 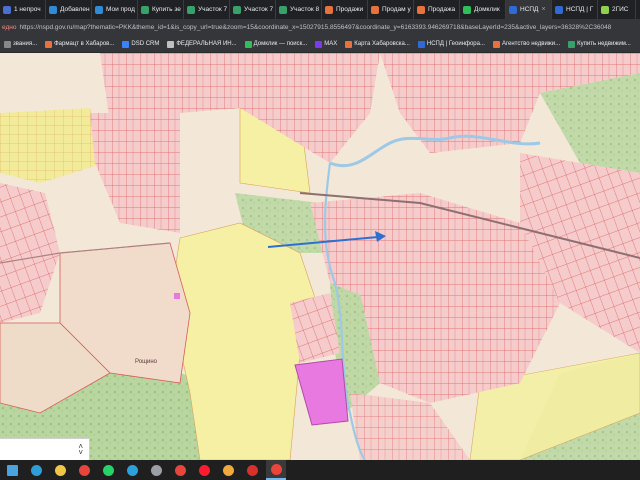 I want to click on file-explorer-icon, so click(x=60, y=470).